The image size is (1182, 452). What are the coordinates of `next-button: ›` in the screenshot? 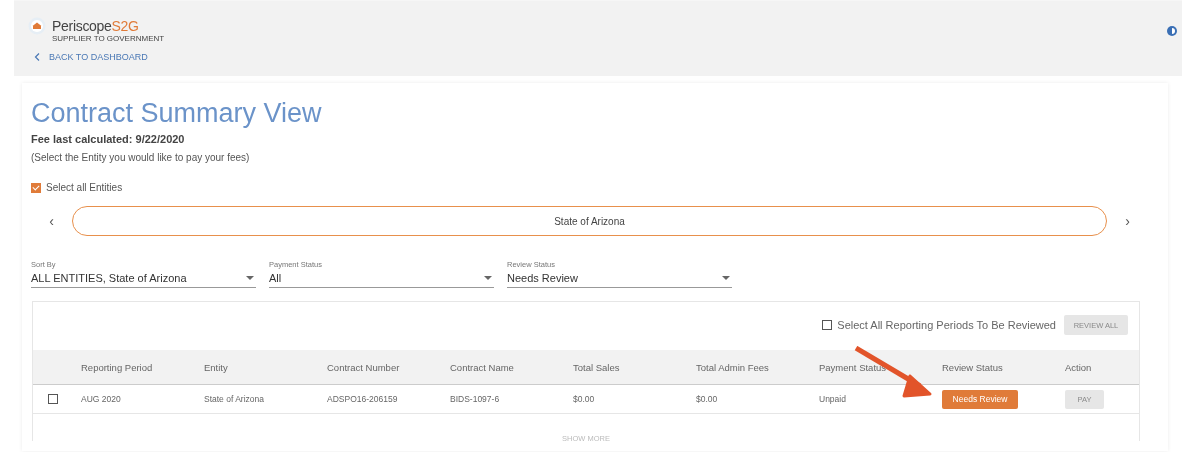 It's located at (1127, 221).